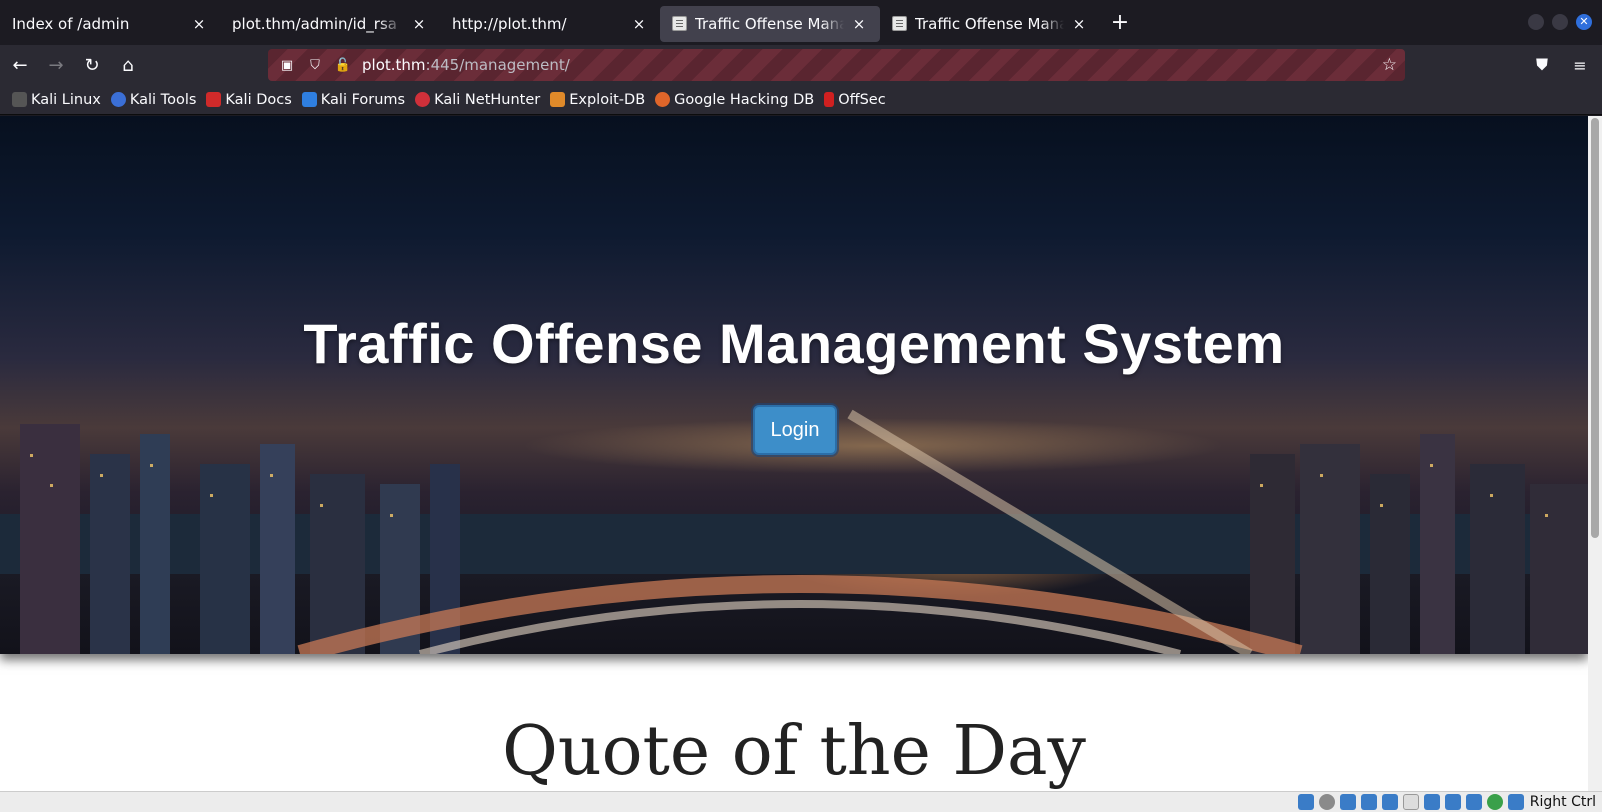 This screenshot has width=1602, height=812. I want to click on tab-index-admin: Index of /admin ×, so click(110, 24).